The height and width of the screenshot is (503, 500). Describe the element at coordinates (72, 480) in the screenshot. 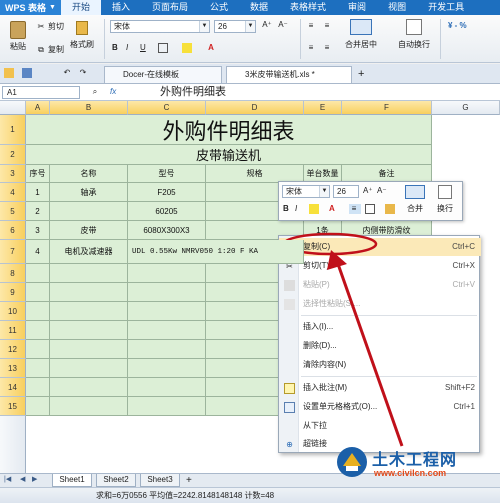

I see `sheet-tab-1: Sheet1` at that location.